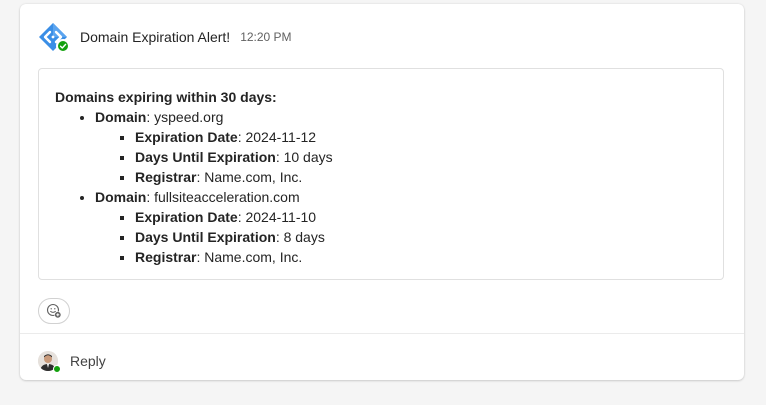 This screenshot has height=405, width=766. I want to click on expiration-date-item: Expiration Date: 2024-11-10, so click(421, 217).